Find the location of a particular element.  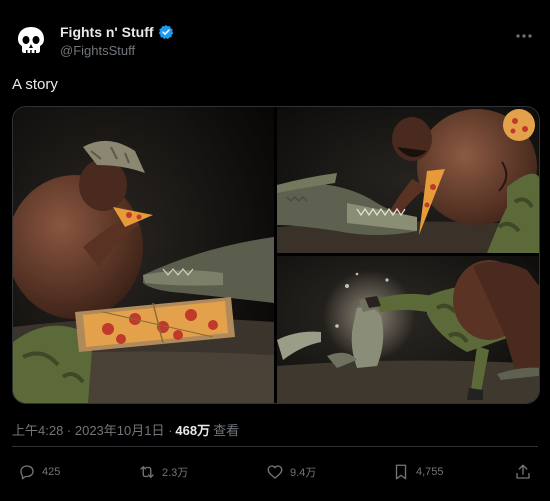

post-text: A story is located at coordinates (35, 84).